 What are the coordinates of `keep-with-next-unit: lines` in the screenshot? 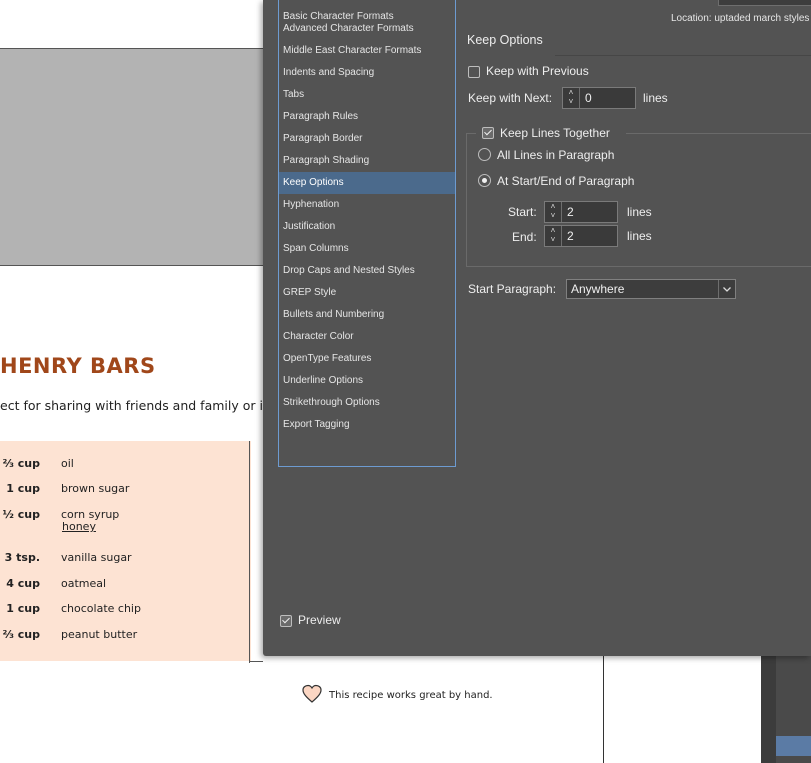 It's located at (655, 98).